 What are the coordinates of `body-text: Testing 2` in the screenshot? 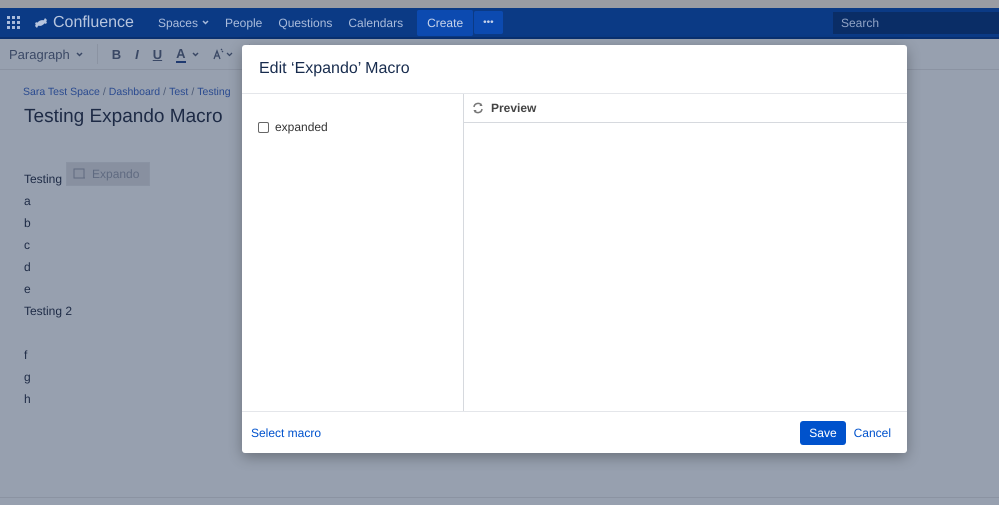 It's located at (48, 311).